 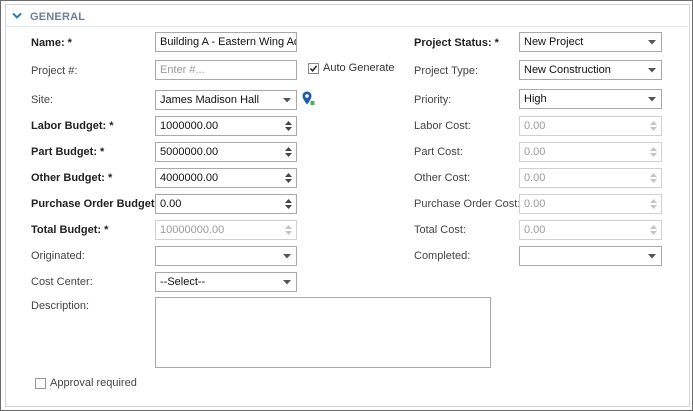 What do you see at coordinates (438, 152) in the screenshot?
I see `part-cost-label: Part Cost:` at bounding box center [438, 152].